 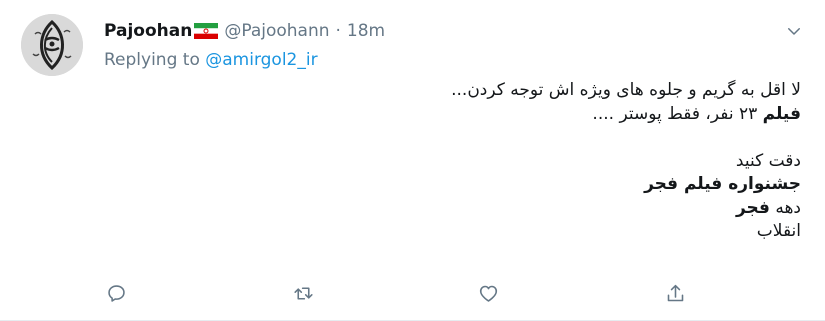 What do you see at coordinates (261, 60) in the screenshot?
I see `replying-mention-link: @amirgol2_ir` at bounding box center [261, 60].